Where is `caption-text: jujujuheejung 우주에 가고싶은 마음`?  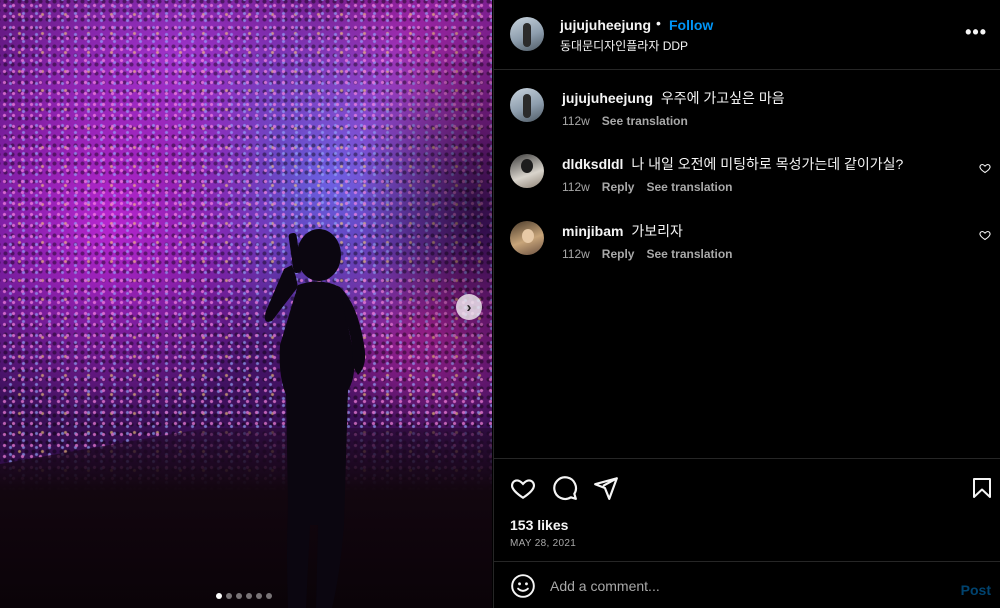
caption-text: jujujuheejung 우주에 가고싶은 마음 is located at coordinates (673, 98).